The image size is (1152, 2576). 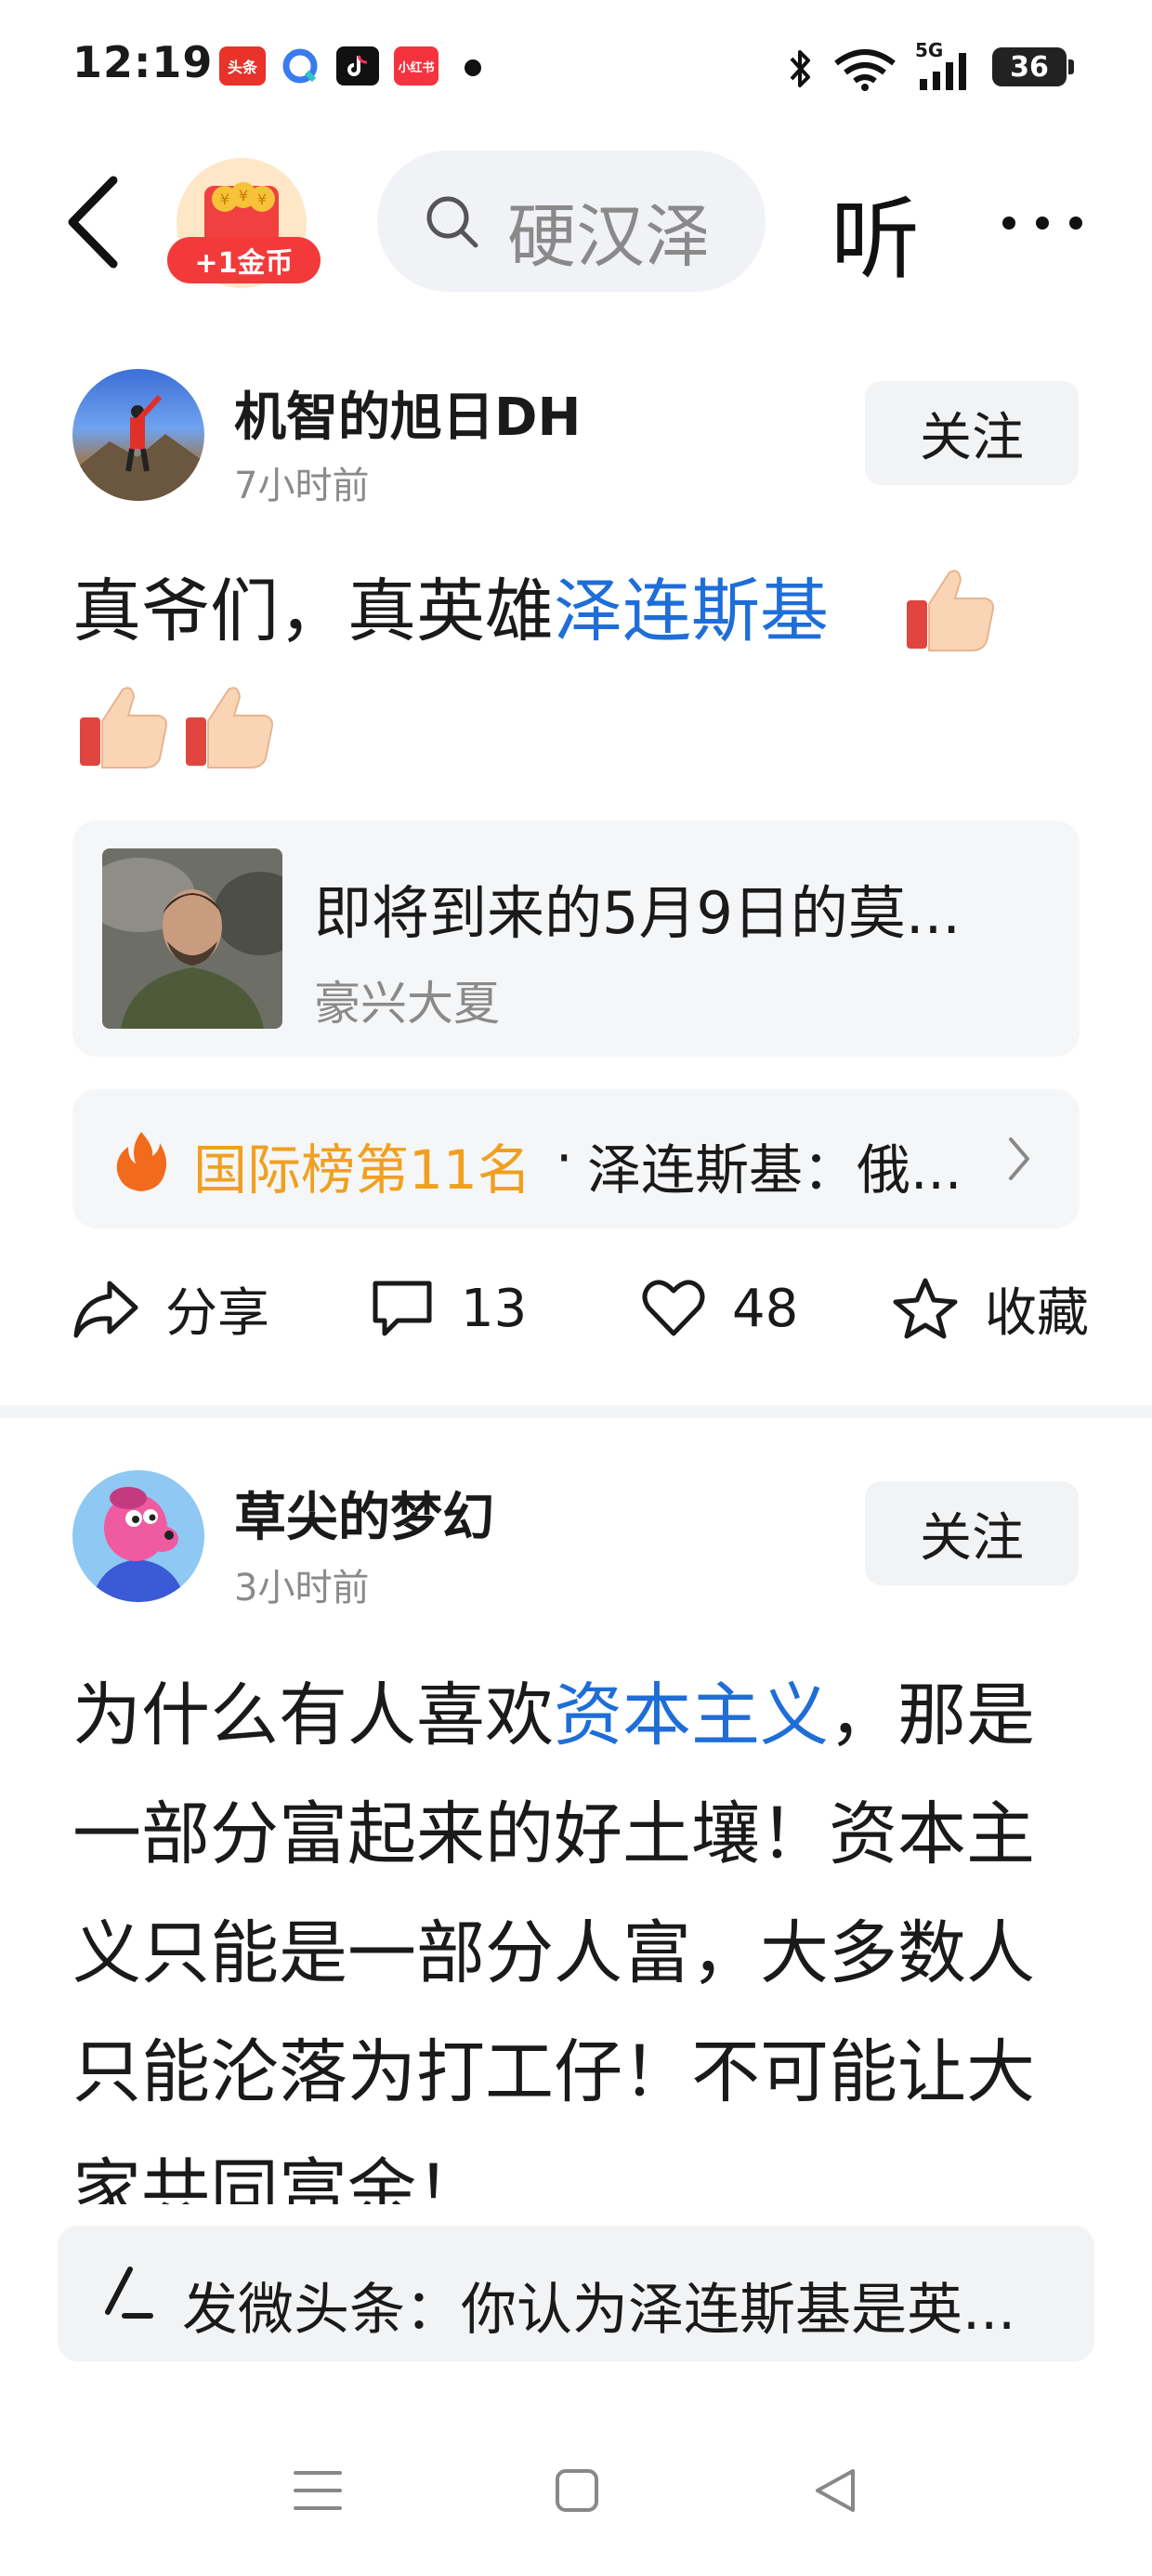 I want to click on notification-dot-icon, so click(x=473, y=67).